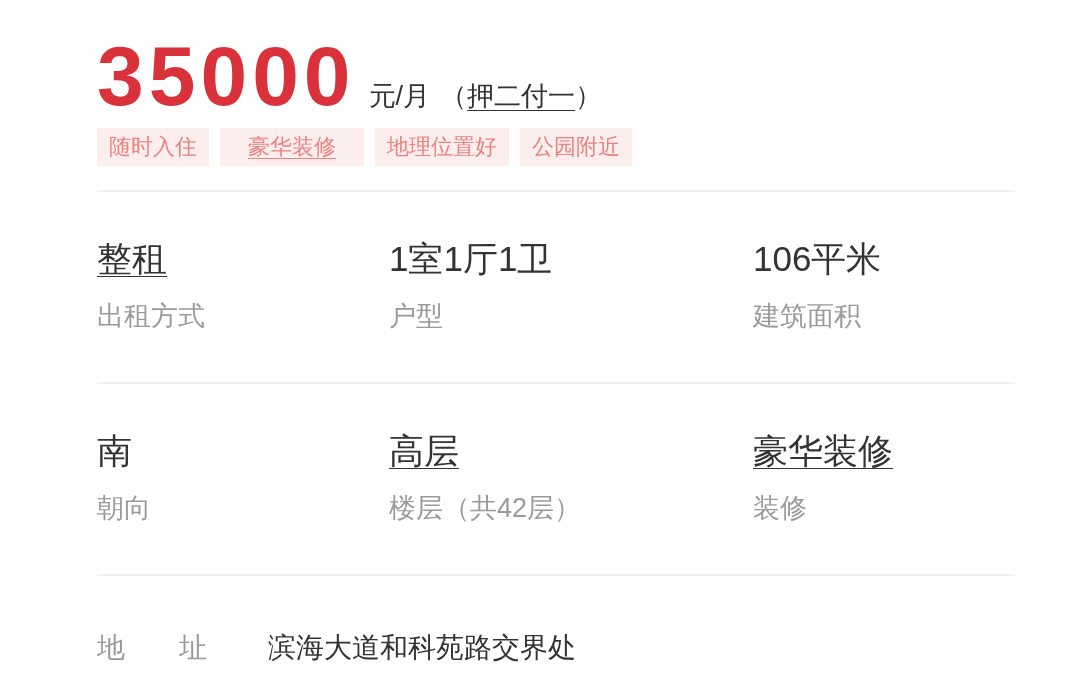  I want to click on price-unit: 元/月, so click(399, 96).